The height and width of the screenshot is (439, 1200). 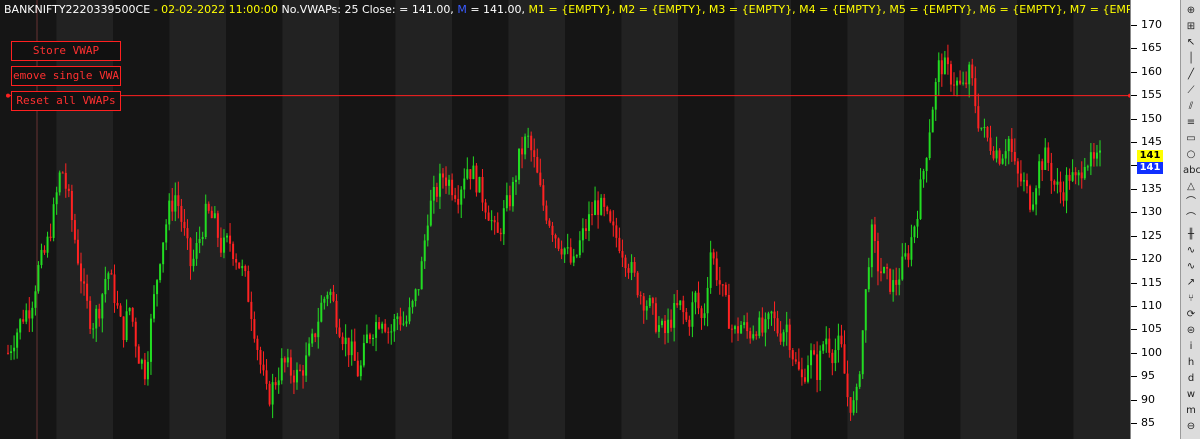 What do you see at coordinates (1191, 42) in the screenshot?
I see `cursor-icon: ↖` at bounding box center [1191, 42].